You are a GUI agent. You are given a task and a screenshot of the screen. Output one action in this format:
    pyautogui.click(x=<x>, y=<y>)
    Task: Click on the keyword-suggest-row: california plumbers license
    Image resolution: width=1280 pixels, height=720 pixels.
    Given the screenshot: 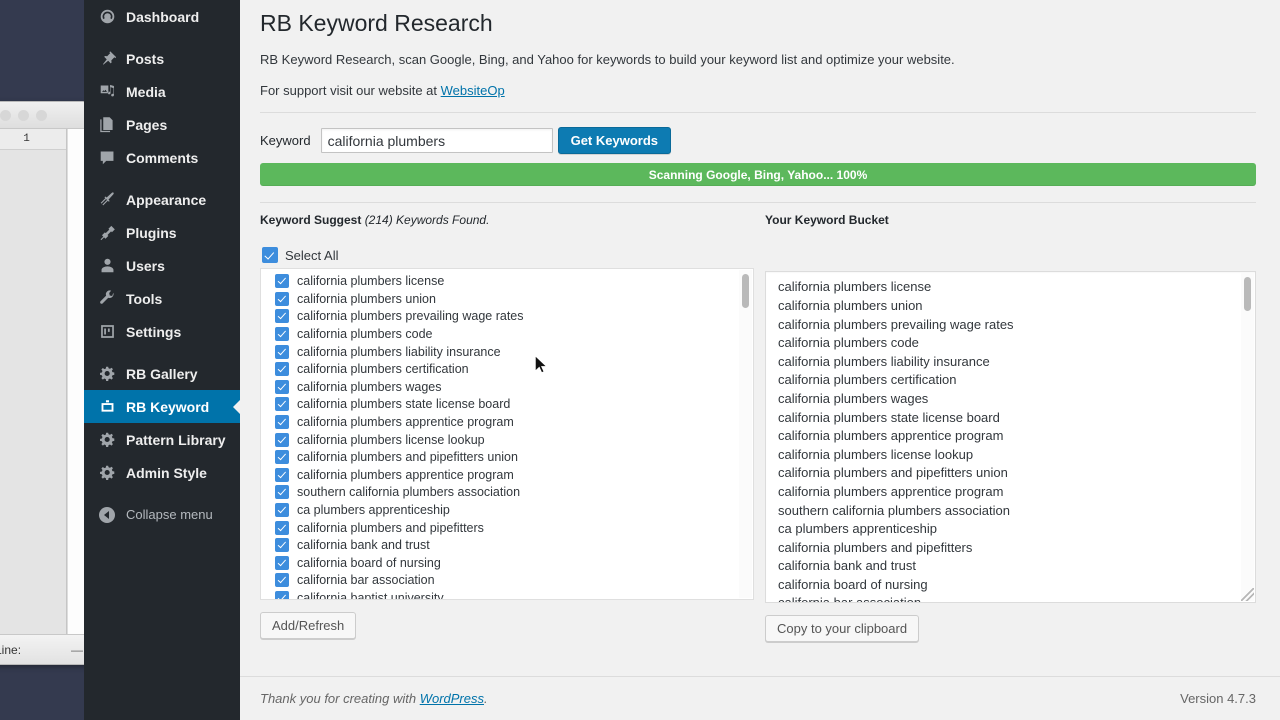 What is the action you would take?
    pyautogui.click(x=509, y=281)
    